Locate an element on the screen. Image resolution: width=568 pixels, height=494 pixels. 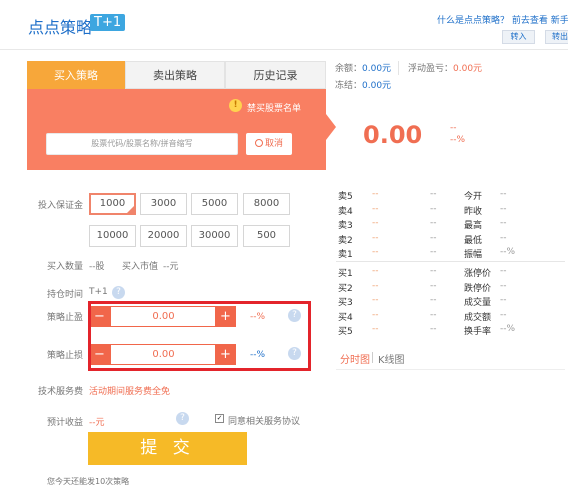
tab-buy-strategy: 买入策略 is located at coordinates (76, 75).